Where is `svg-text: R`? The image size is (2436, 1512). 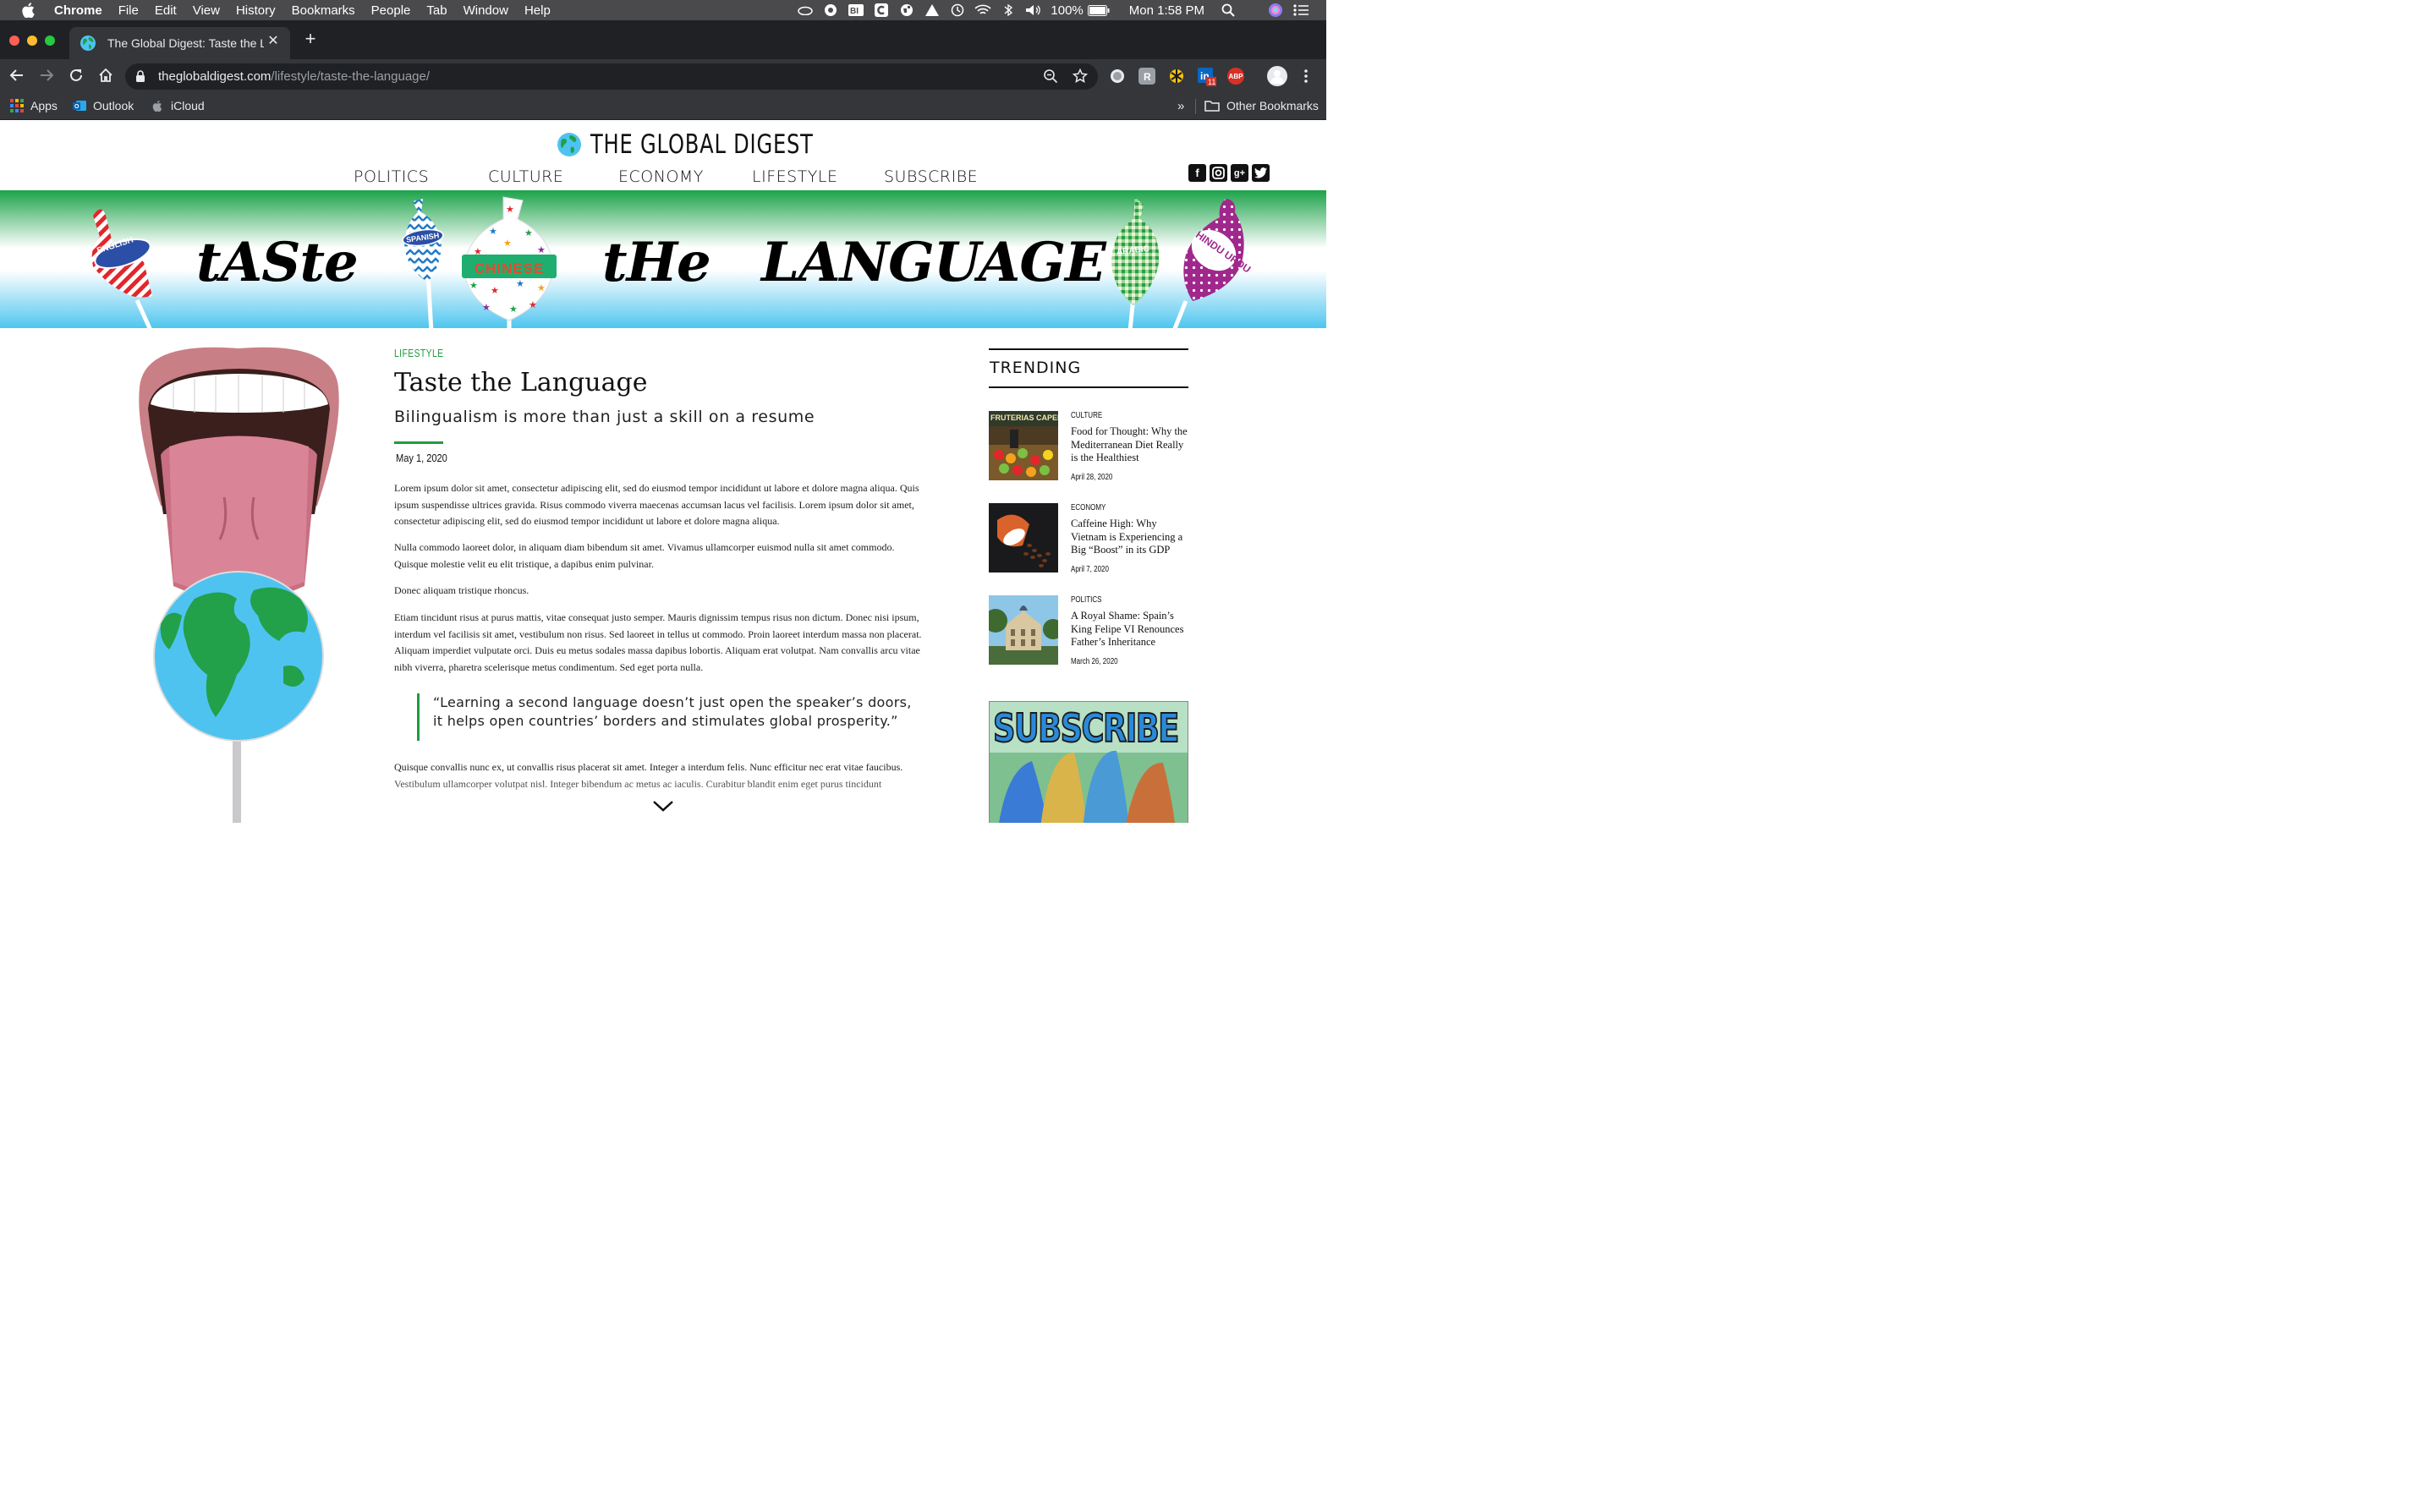 svg-text: R is located at coordinates (1148, 77).